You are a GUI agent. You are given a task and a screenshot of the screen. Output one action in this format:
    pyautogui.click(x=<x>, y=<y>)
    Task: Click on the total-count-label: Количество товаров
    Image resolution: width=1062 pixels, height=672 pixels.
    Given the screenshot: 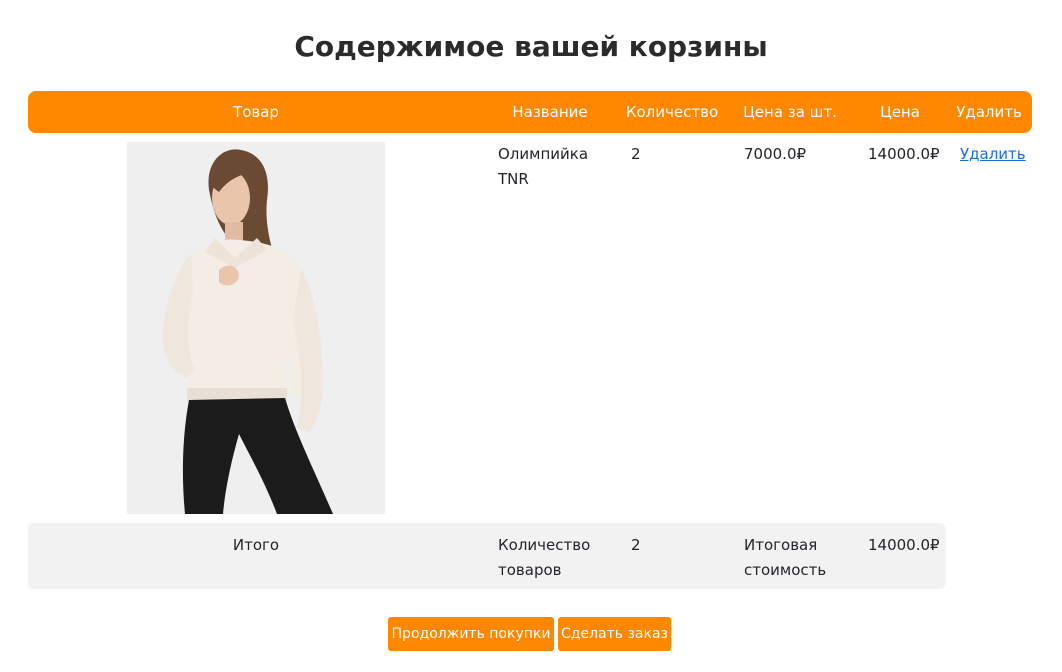 What is the action you would take?
    pyautogui.click(x=544, y=558)
    